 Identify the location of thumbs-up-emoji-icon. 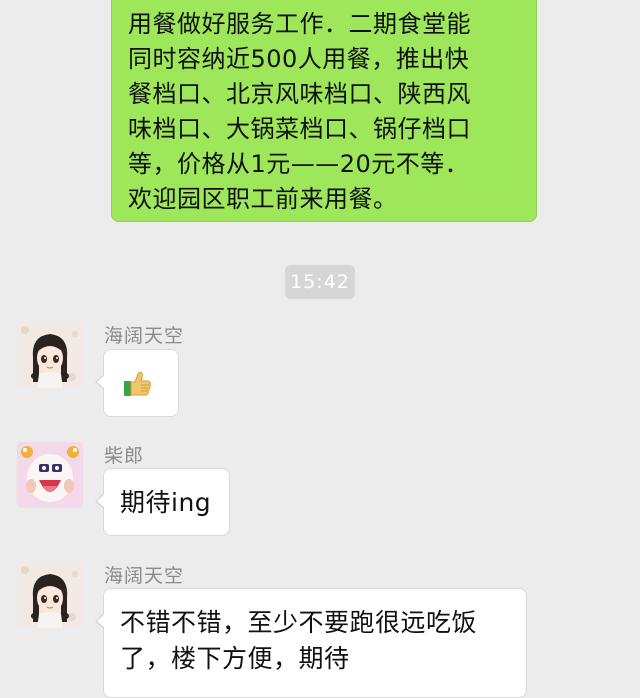
(137, 383).